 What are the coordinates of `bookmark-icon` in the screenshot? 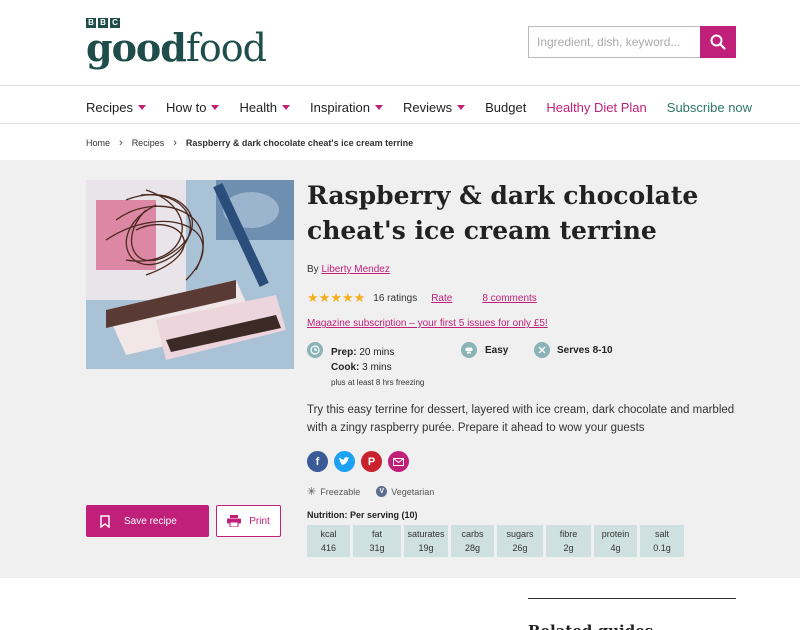 It's located at (105, 521).